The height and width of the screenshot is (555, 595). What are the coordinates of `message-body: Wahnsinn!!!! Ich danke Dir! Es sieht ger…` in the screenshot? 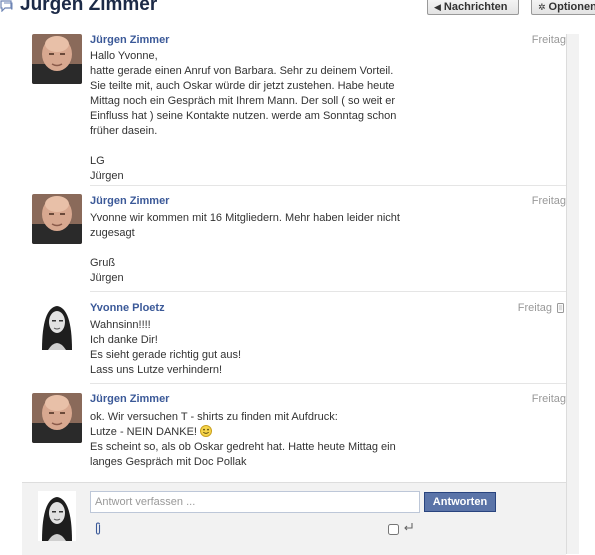 It's located at (325, 348).